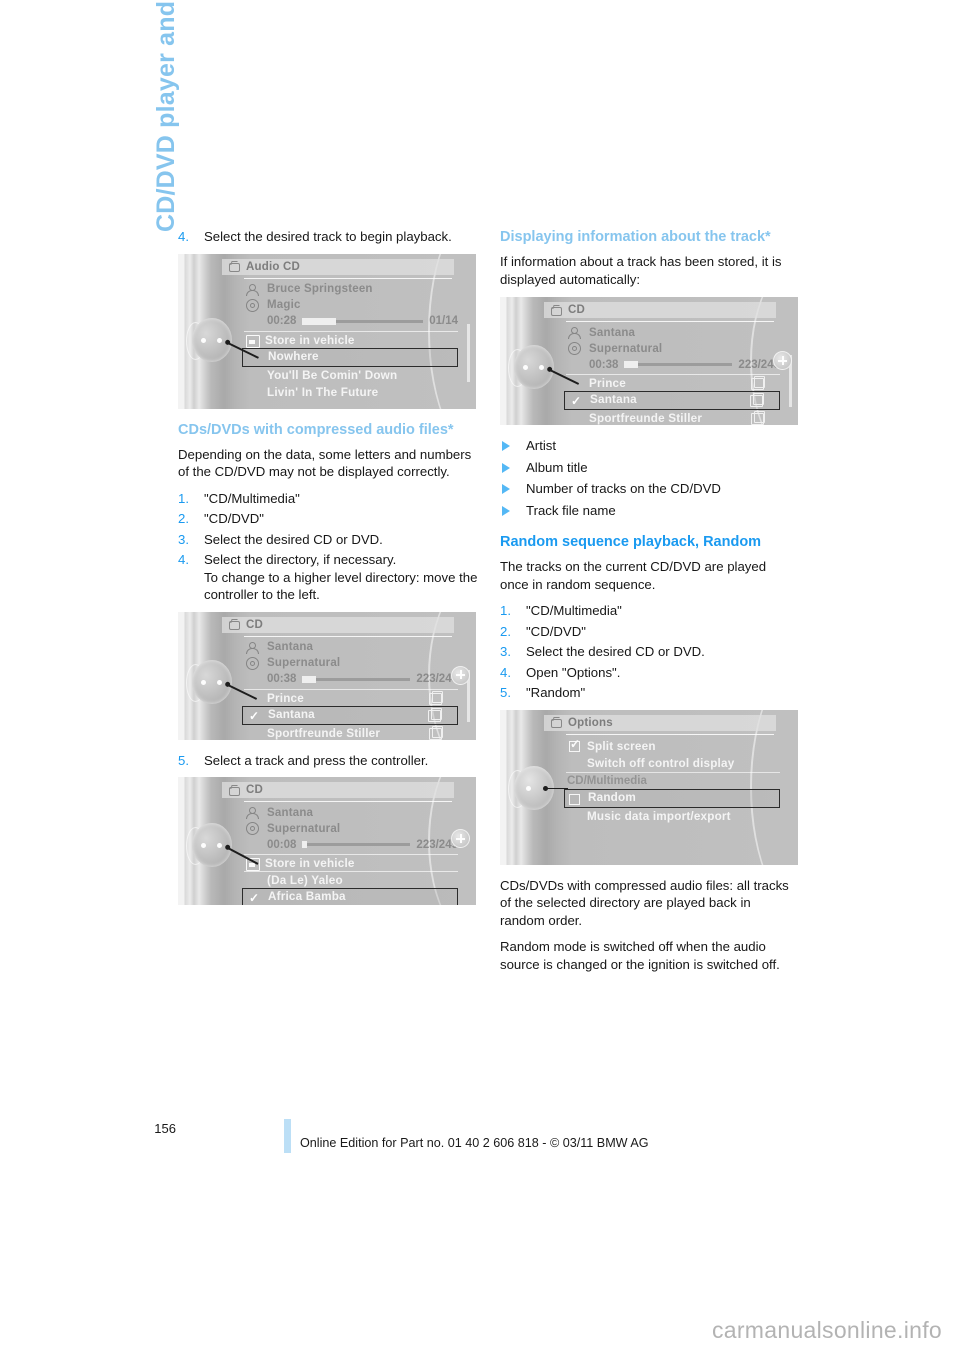 Image resolution: width=960 pixels, height=1358 pixels. I want to click on person-icon, so click(252, 289).